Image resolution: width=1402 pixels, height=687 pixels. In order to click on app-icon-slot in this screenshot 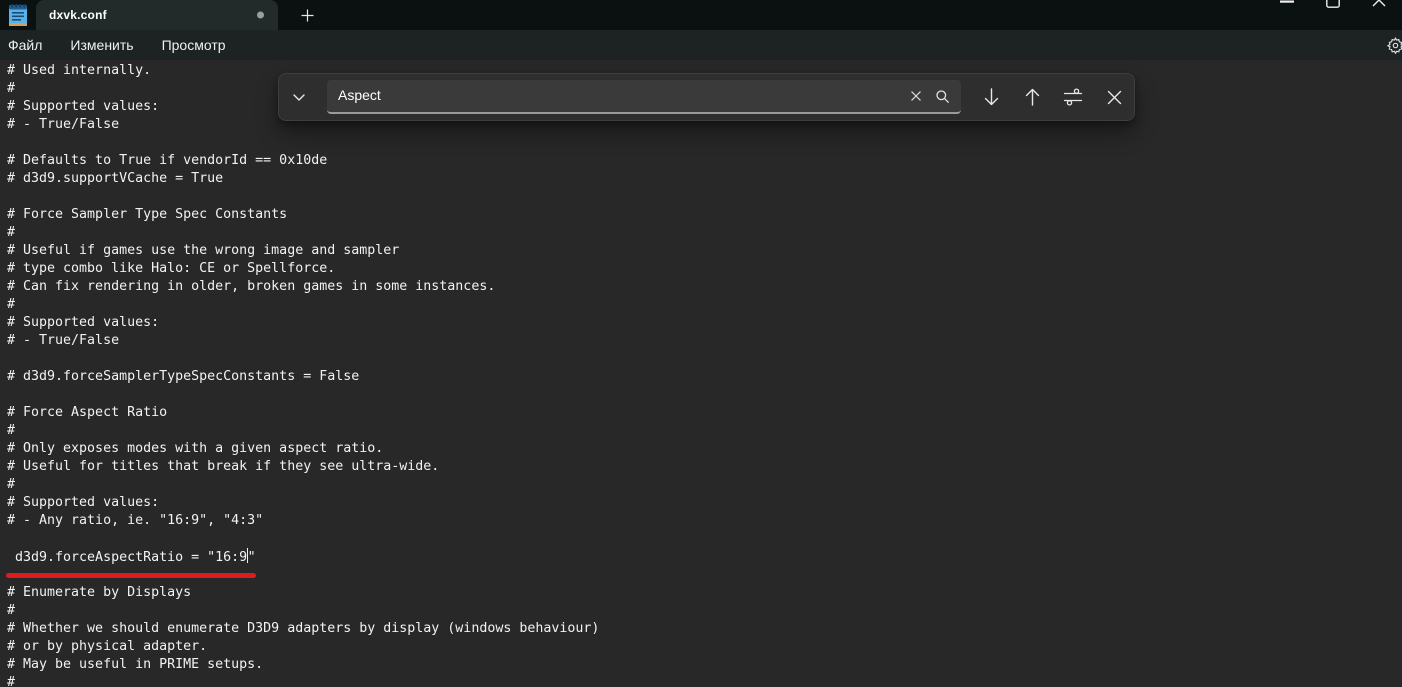, I will do `click(18, 15)`.